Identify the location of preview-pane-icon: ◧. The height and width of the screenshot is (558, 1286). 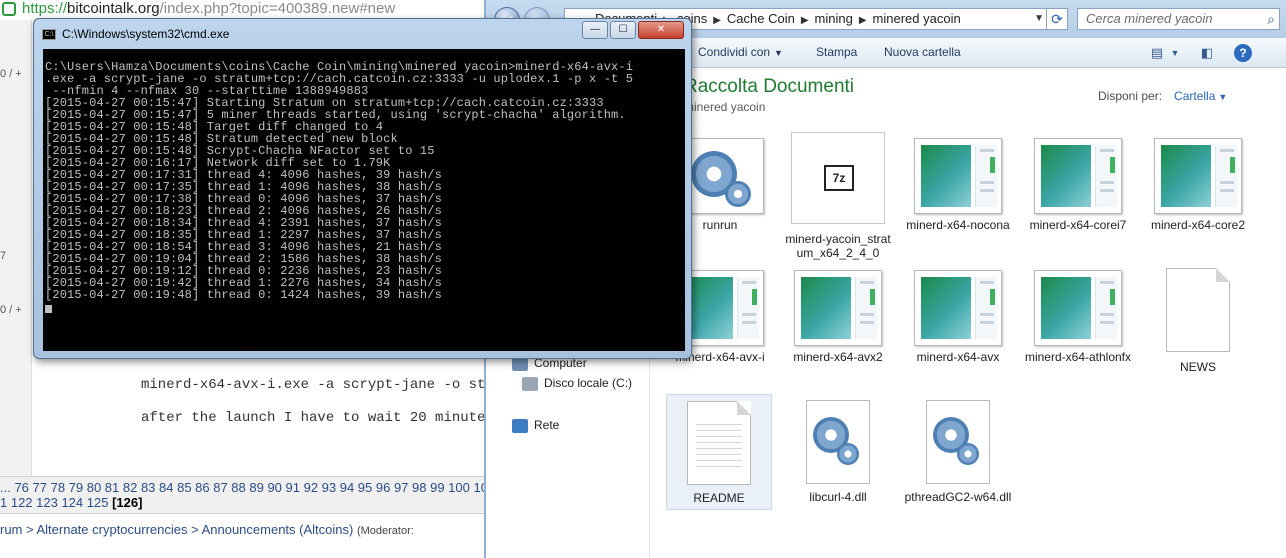
(1207, 53).